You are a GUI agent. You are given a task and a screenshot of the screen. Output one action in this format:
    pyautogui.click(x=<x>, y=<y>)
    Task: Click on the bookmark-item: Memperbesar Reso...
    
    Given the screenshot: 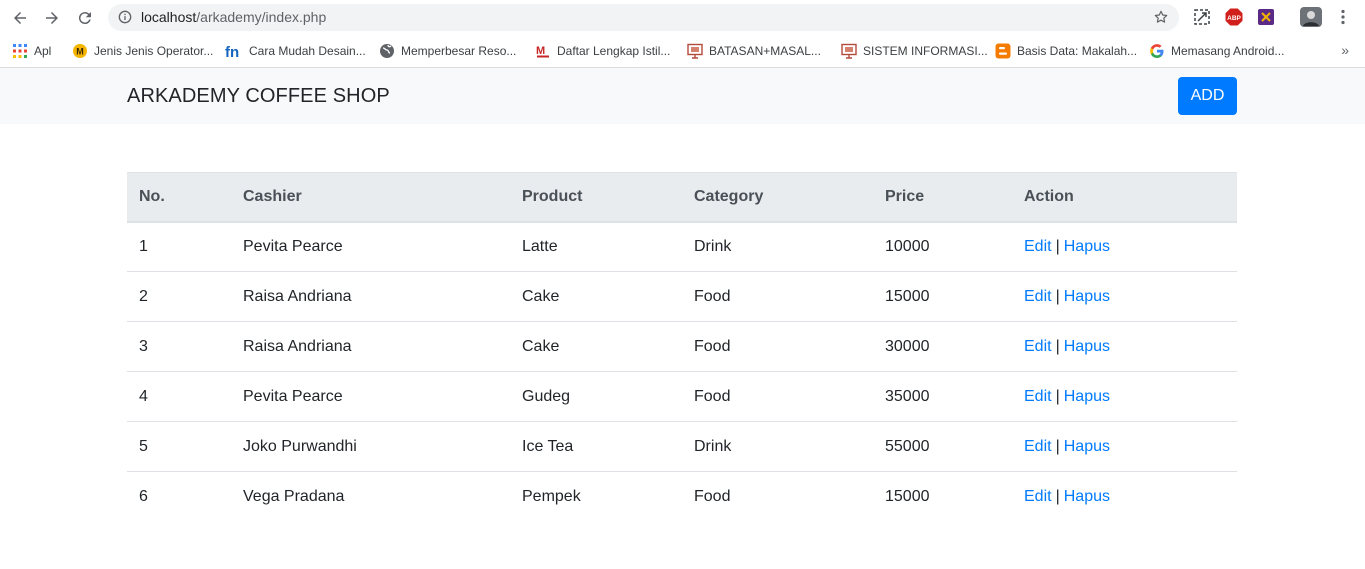 What is the action you would take?
    pyautogui.click(x=447, y=51)
    